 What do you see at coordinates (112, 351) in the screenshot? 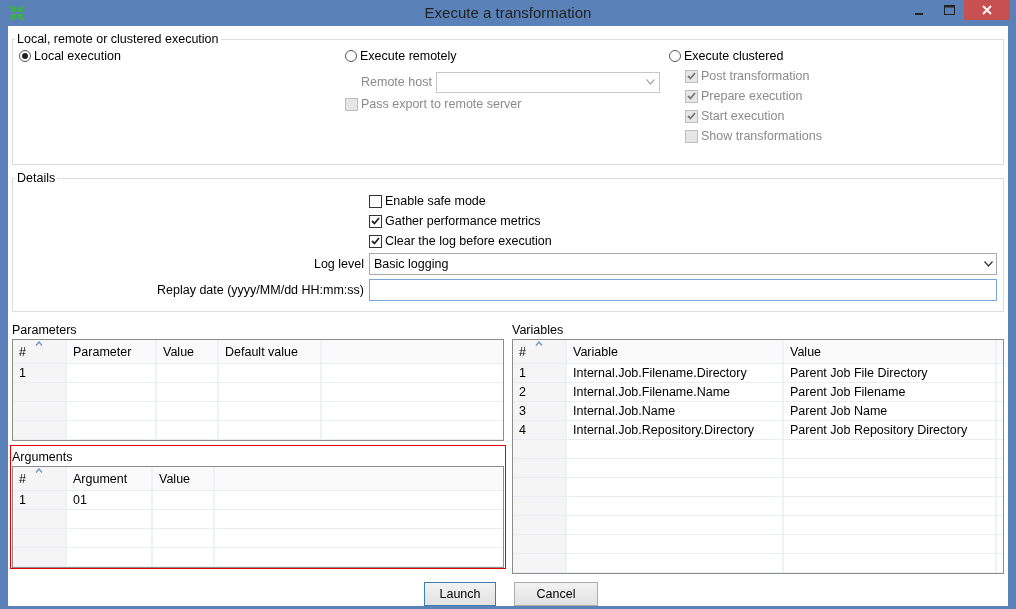
I see `column-header: Parameter` at bounding box center [112, 351].